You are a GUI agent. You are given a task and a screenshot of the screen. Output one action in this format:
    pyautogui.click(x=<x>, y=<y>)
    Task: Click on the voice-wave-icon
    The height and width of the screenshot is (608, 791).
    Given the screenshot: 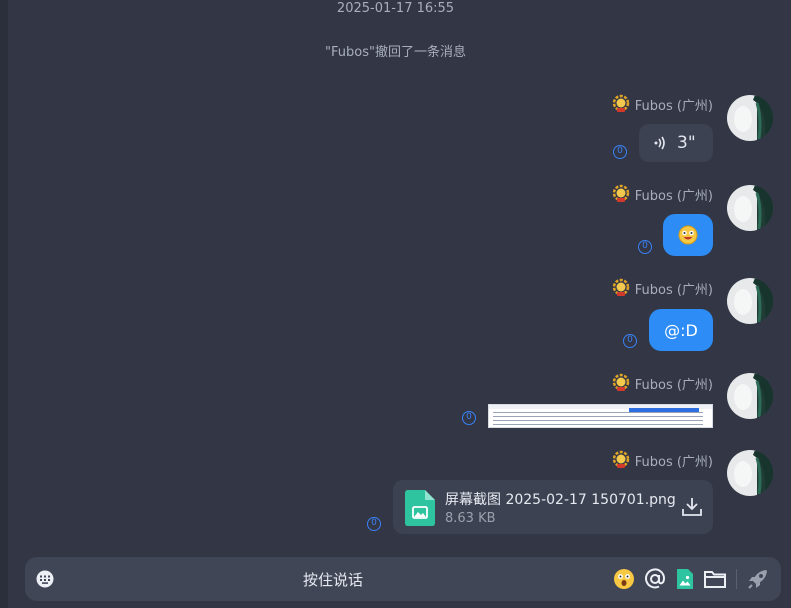 What is the action you would take?
    pyautogui.click(x=659, y=143)
    